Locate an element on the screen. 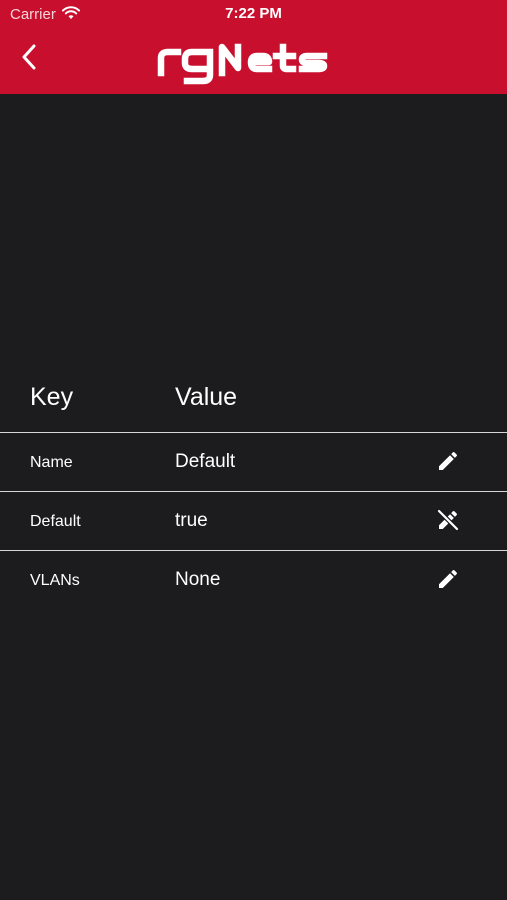 The height and width of the screenshot is (900, 507). edit-name-button is located at coordinates (448, 463).